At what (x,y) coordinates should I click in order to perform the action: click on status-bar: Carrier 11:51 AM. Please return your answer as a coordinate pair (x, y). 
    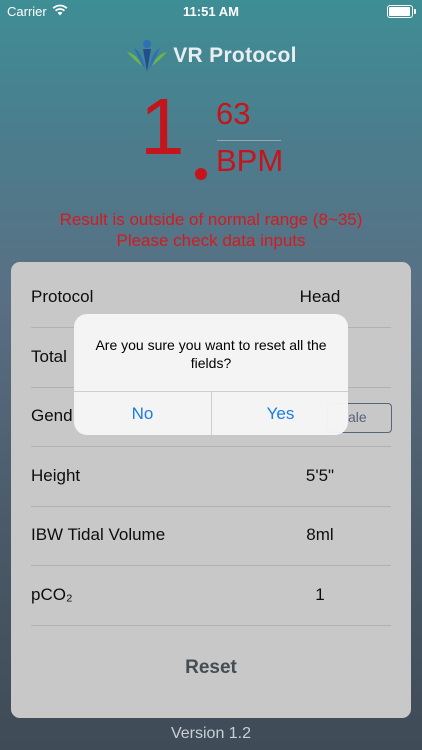
    Looking at the image, I should click on (211, 11).